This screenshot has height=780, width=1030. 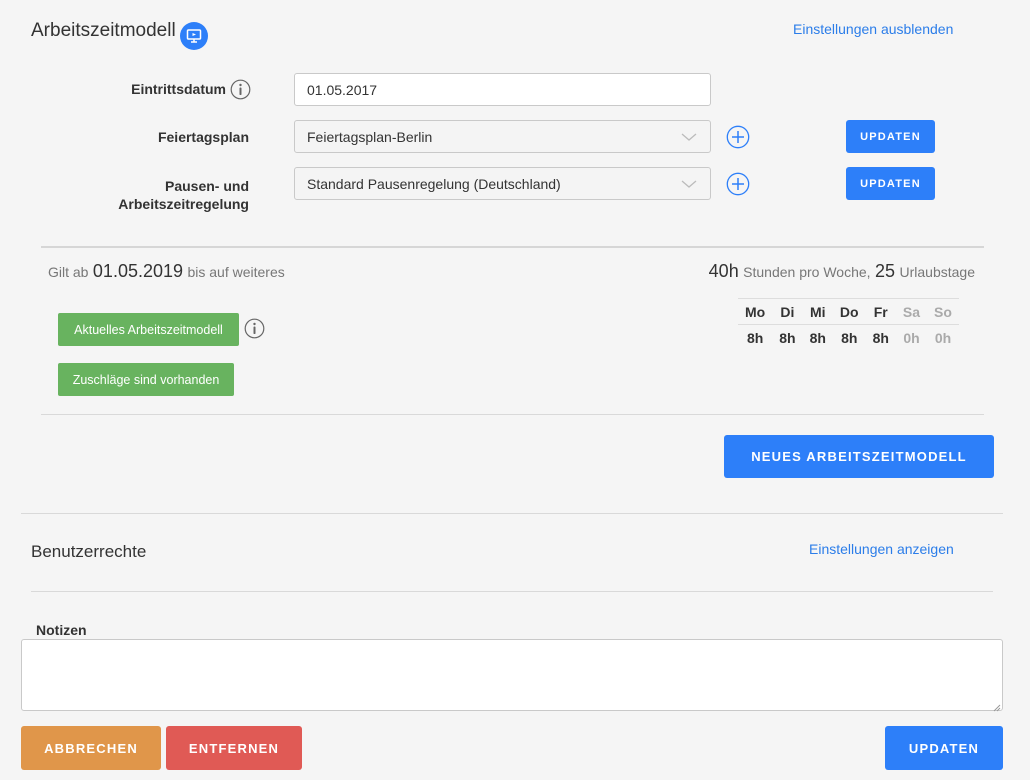 What do you see at coordinates (91, 748) in the screenshot?
I see `cancel-button: ABBRECHEN` at bounding box center [91, 748].